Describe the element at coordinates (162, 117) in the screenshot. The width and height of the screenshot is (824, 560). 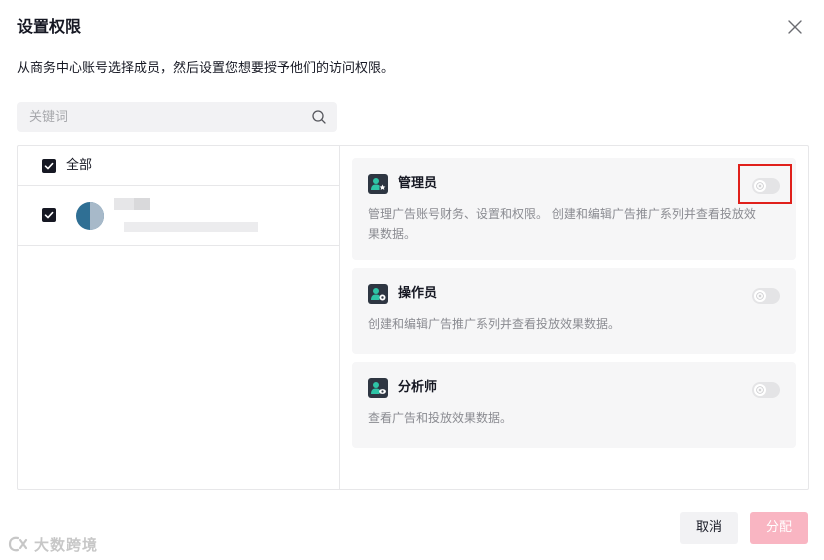
I see `search-input` at that location.